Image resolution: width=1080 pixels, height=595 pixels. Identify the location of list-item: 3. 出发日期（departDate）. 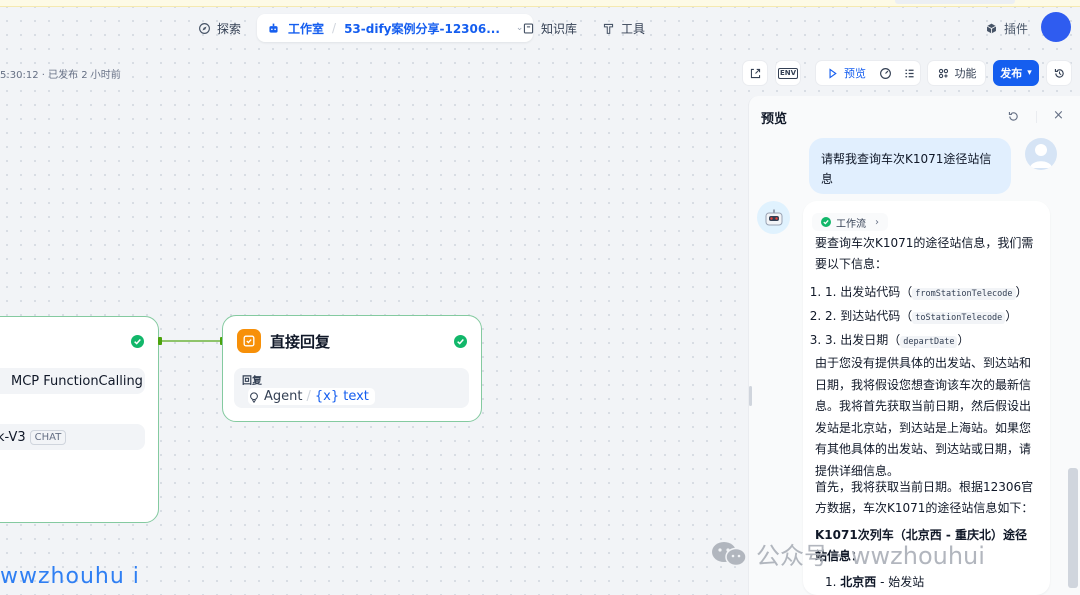
(932, 341).